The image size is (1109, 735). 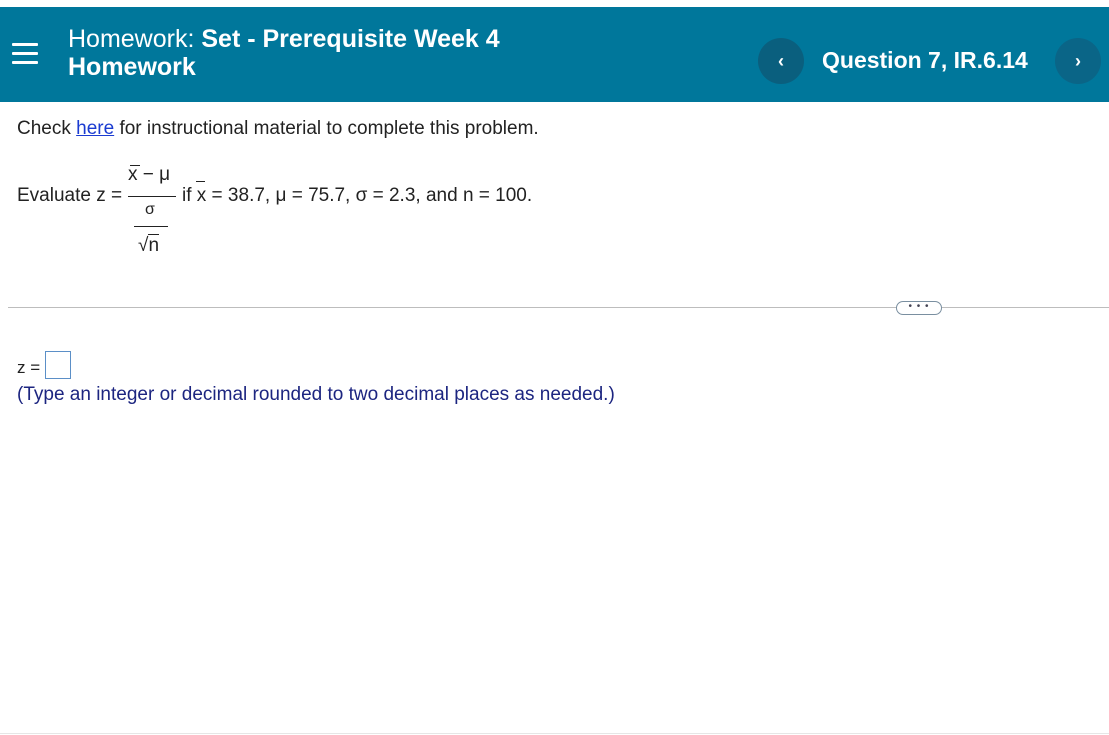 What do you see at coordinates (29, 367) in the screenshot?
I see `answer-label: z =` at bounding box center [29, 367].